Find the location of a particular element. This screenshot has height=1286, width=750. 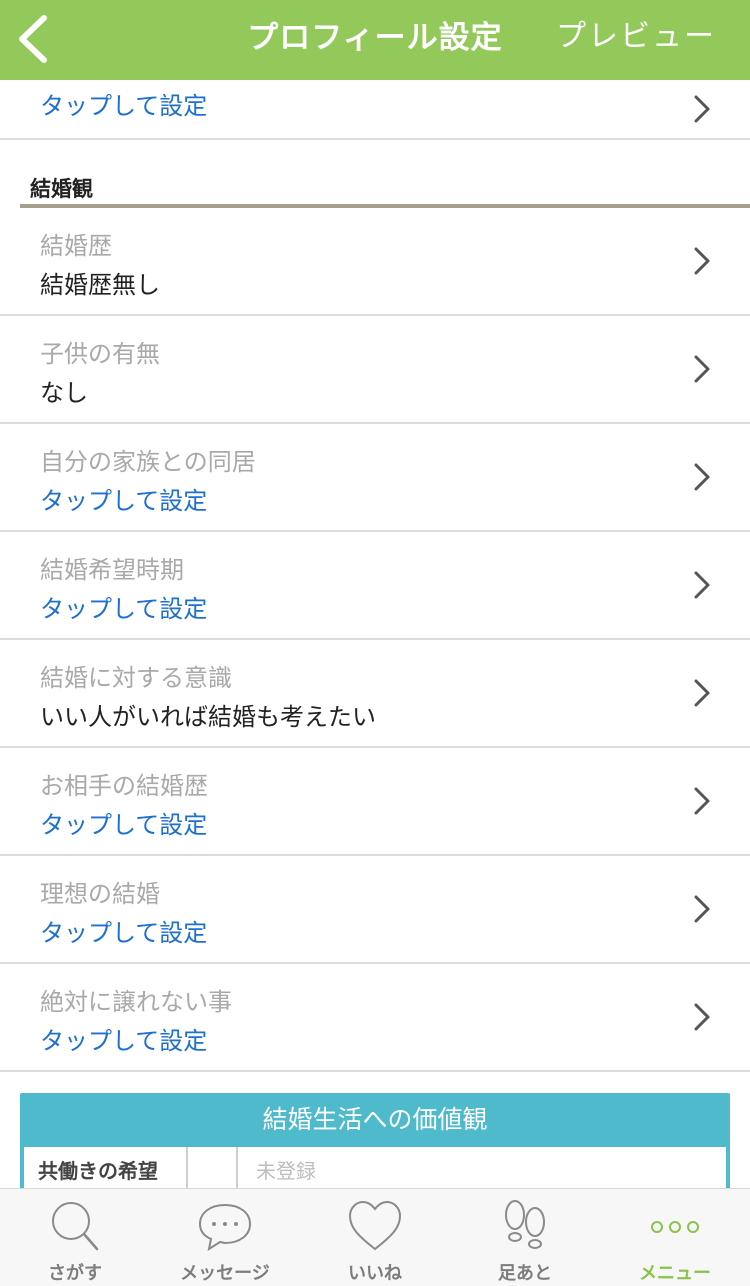

setting-label: お相手の結婚歴 is located at coordinates (124, 786).